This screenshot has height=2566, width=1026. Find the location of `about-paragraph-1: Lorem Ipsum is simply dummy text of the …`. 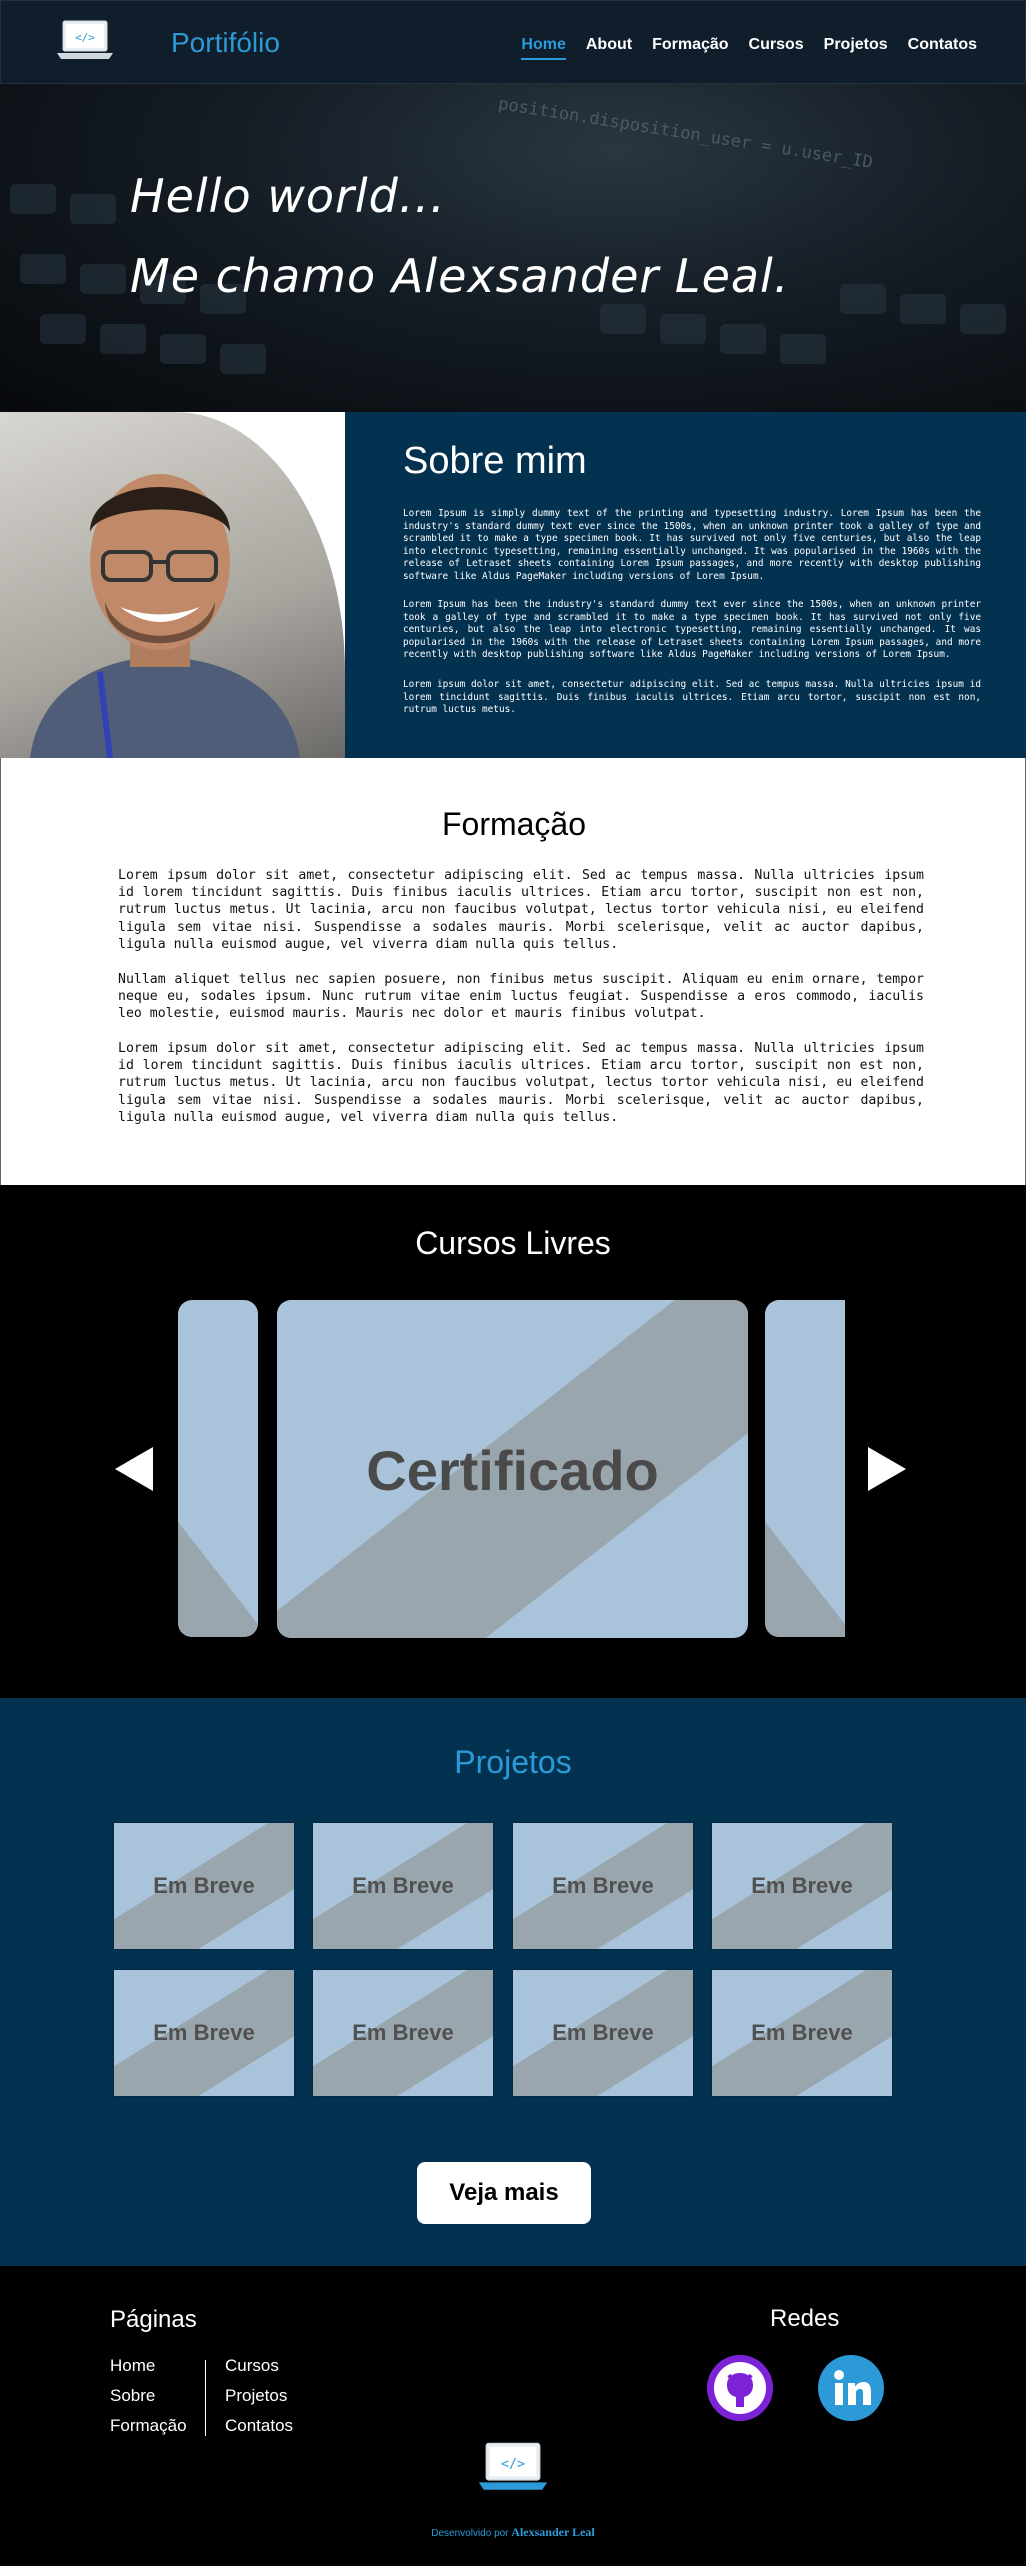

about-paragraph-1: Lorem Ipsum is simply dummy text of the … is located at coordinates (692, 545).